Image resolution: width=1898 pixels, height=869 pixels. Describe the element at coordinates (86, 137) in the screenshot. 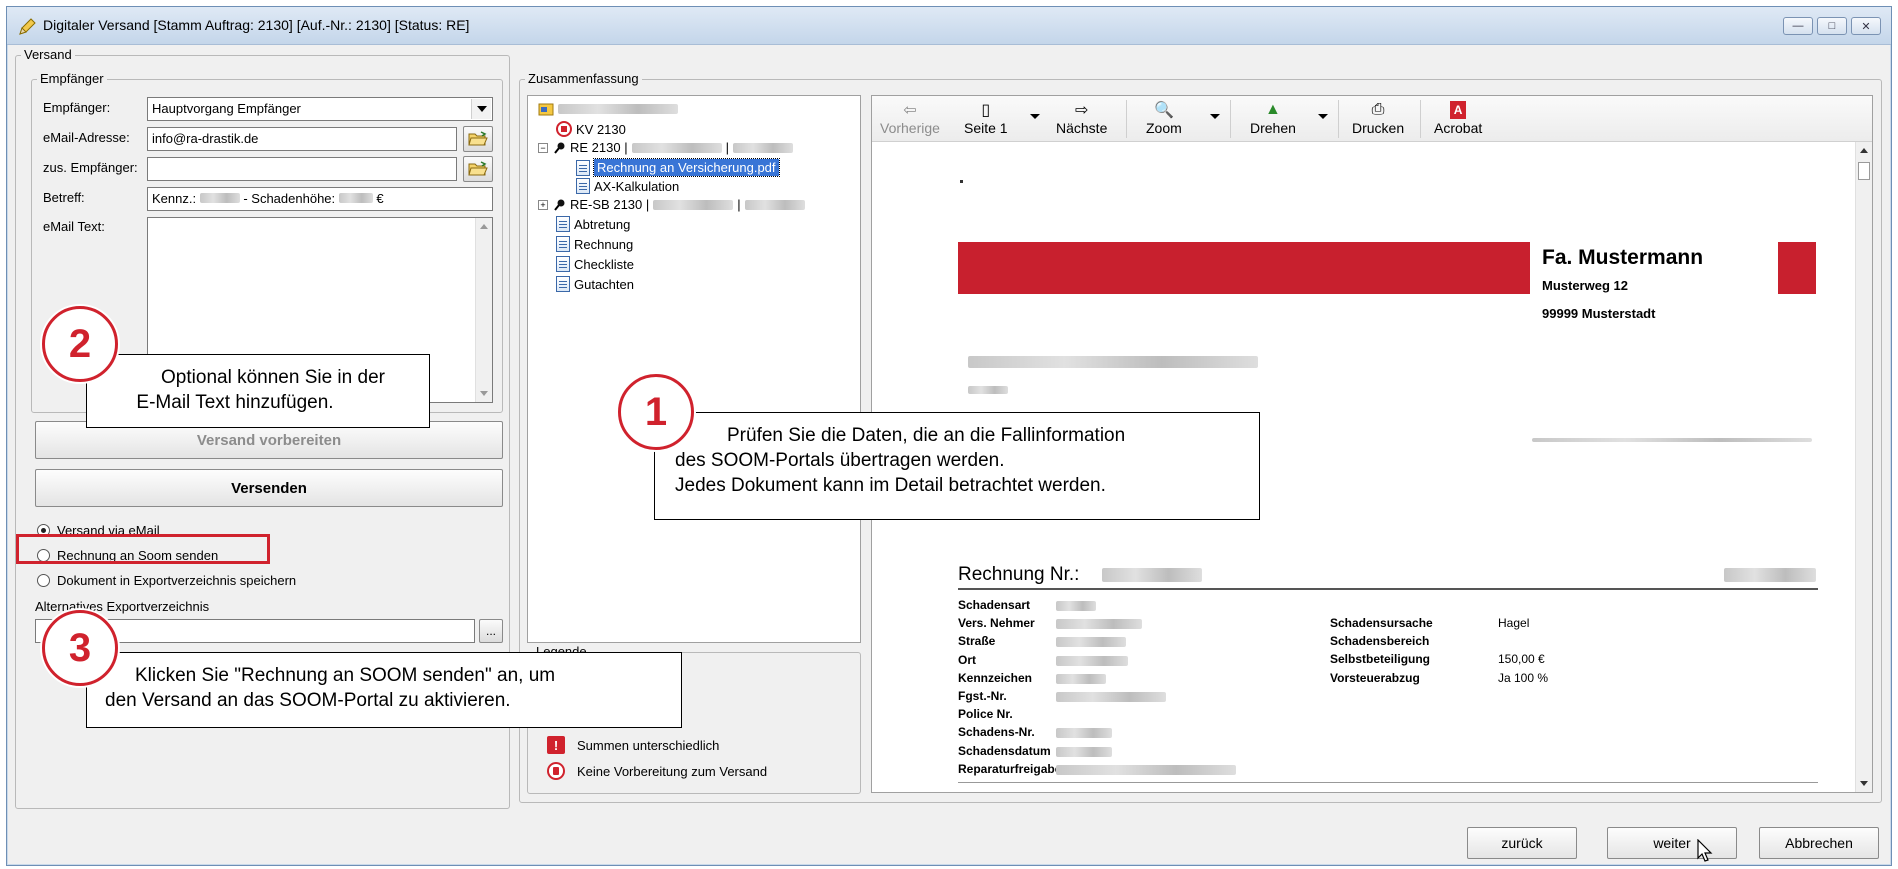

I see `email-label: eMail-Adresse:` at that location.